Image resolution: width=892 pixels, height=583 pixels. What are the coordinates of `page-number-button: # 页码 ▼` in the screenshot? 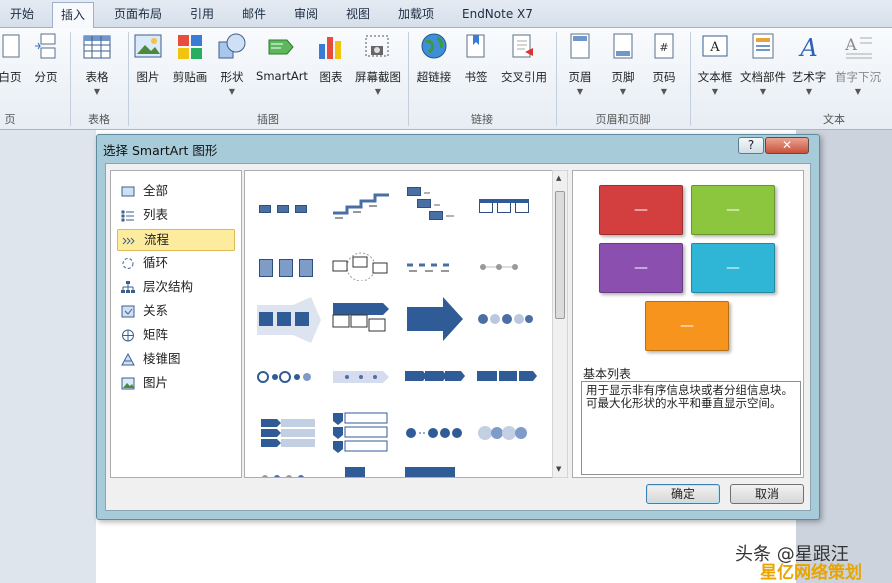 It's located at (664, 69).